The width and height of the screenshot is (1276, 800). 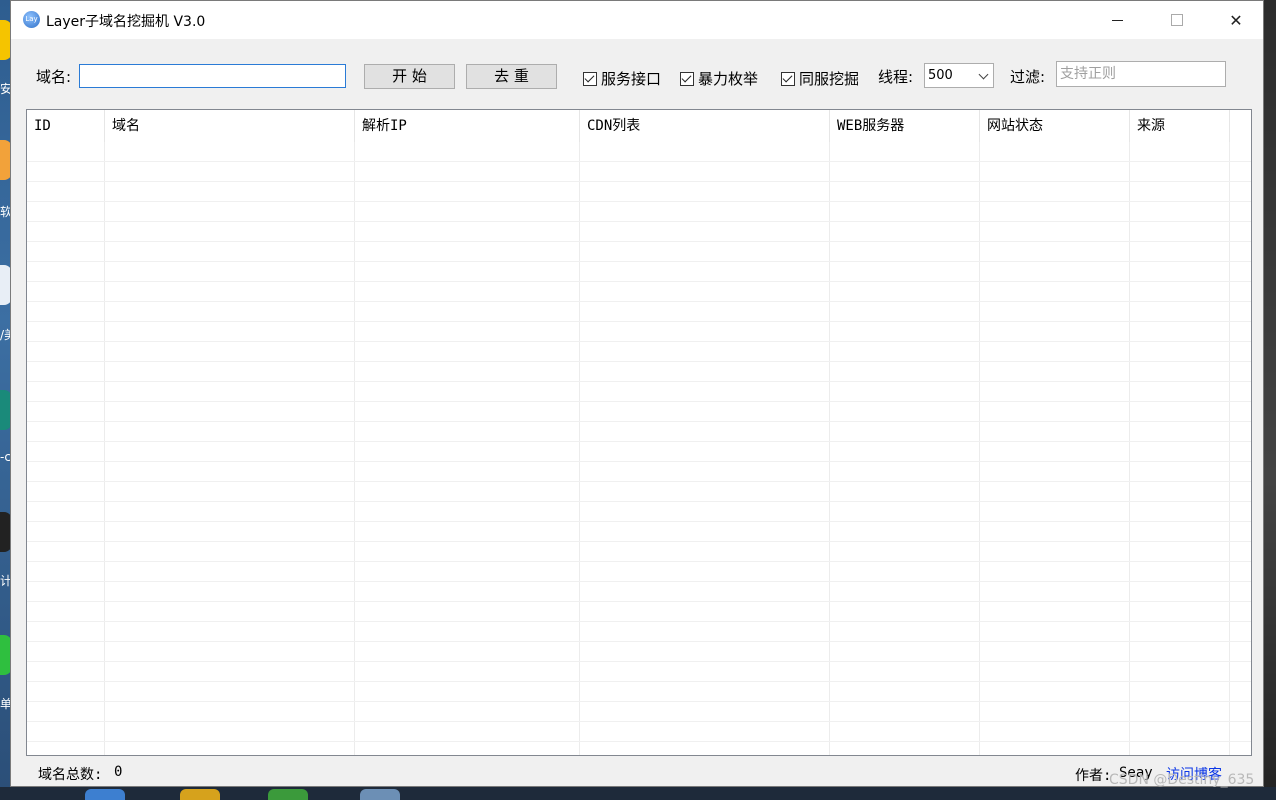 I want to click on app-logo-icon: Lay, so click(x=31, y=19).